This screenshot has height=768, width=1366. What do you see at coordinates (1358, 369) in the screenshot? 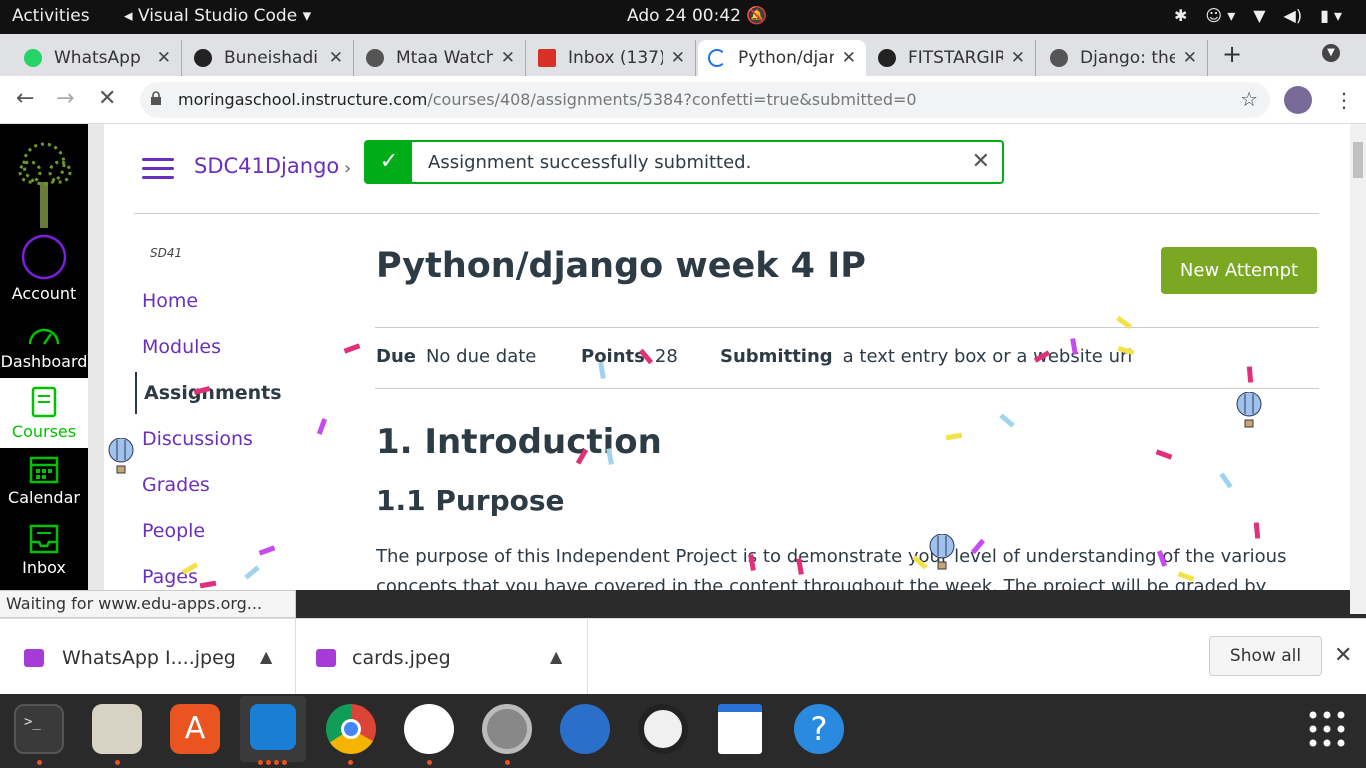
I see `page-scrollbar` at bounding box center [1358, 369].